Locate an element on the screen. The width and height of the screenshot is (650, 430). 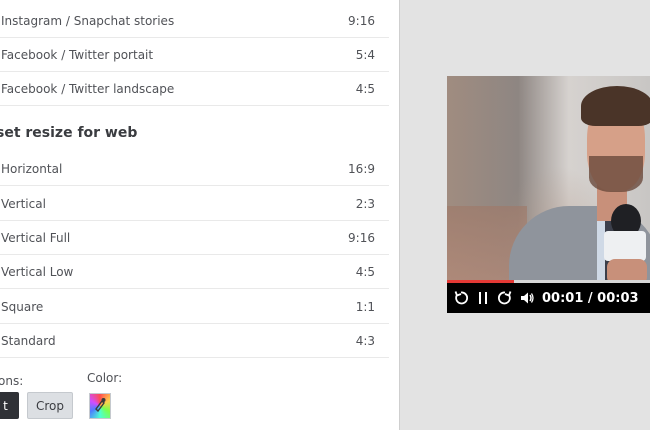
preset-row-vertical-low: Vertical Low 4:5 is located at coordinates (194, 272).